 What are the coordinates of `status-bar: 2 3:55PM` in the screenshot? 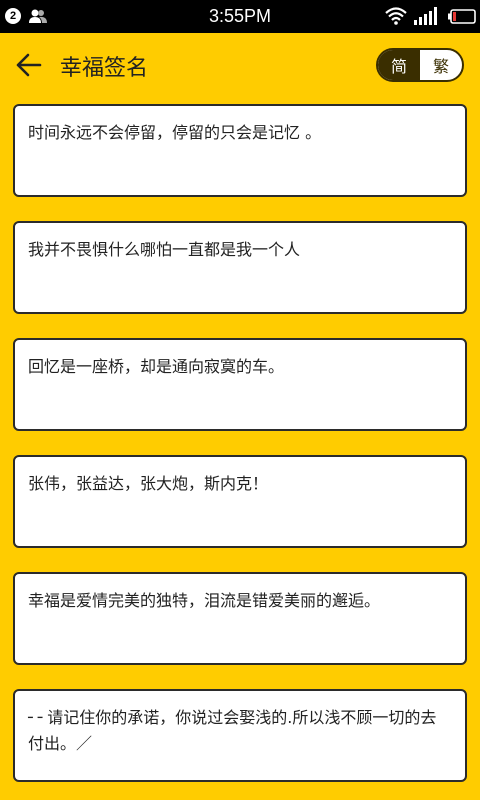 It's located at (240, 16).